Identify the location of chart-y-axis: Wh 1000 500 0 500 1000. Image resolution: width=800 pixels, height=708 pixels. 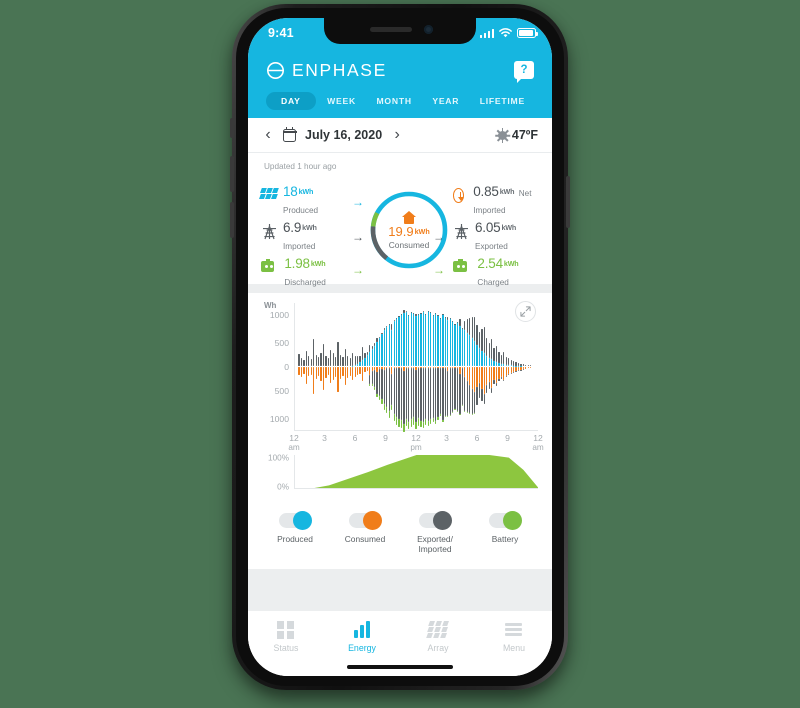
(277, 366).